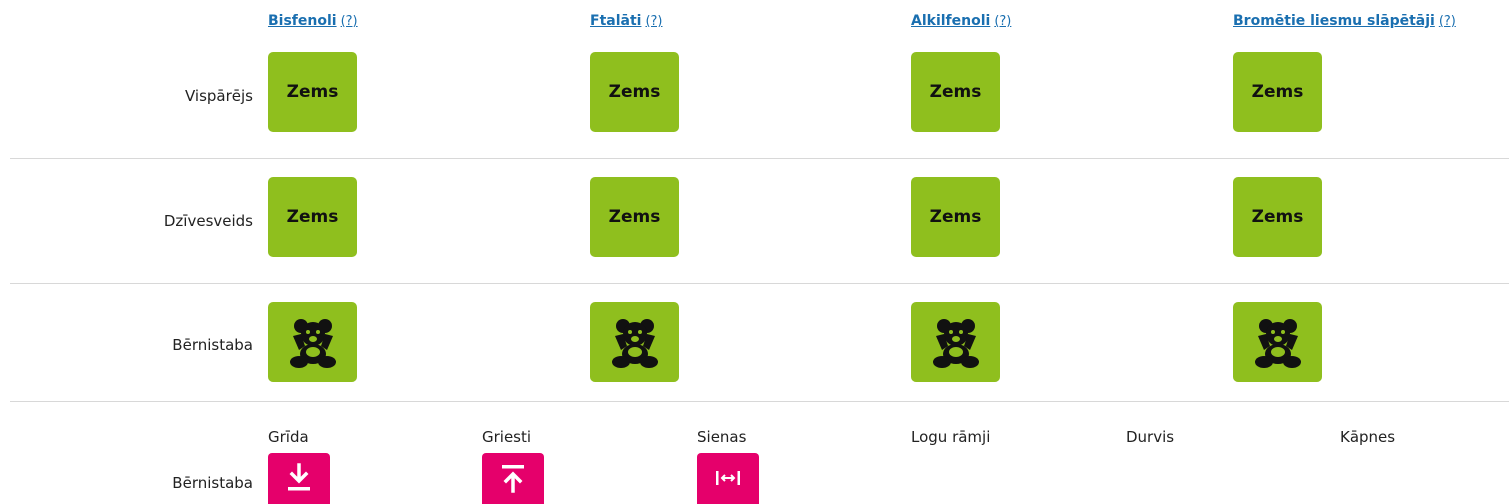  What do you see at coordinates (1447, 21) in the screenshot?
I see `brometie-help-link: (?)` at bounding box center [1447, 21].